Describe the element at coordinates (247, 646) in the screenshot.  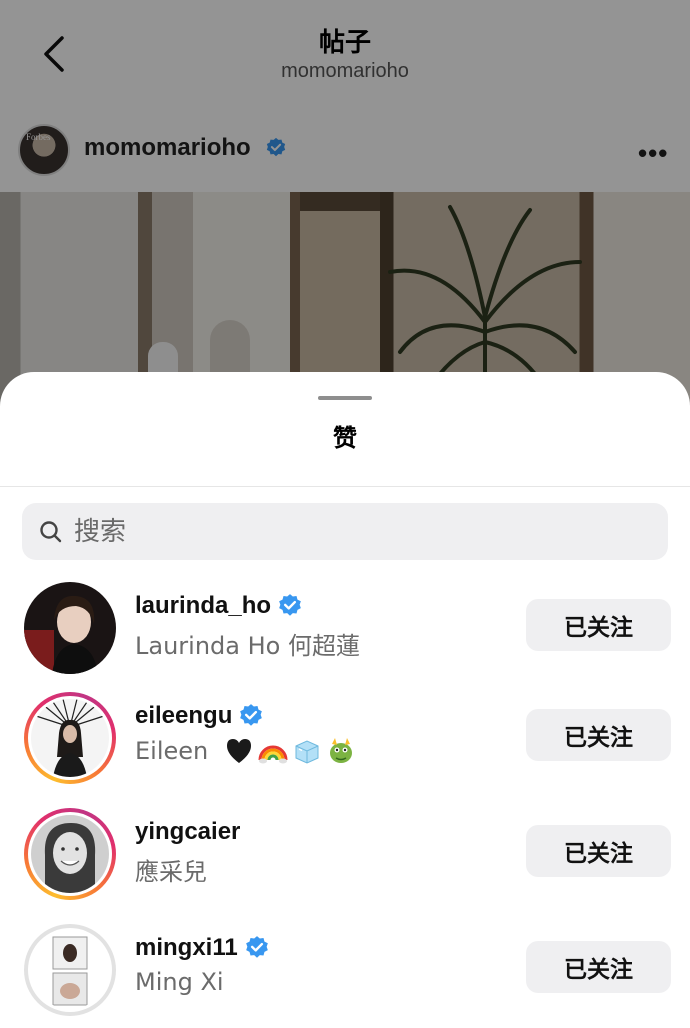
I see `full-name: Laurinda Ho 何超蓮` at that location.